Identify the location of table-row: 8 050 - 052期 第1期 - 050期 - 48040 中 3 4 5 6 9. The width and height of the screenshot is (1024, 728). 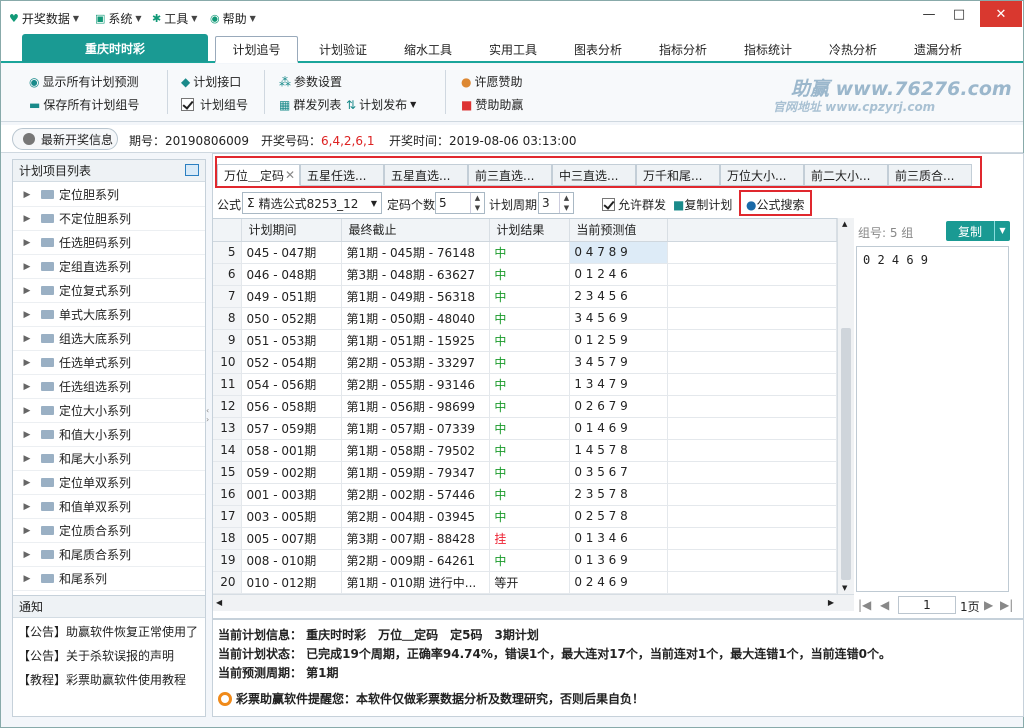
(525, 318).